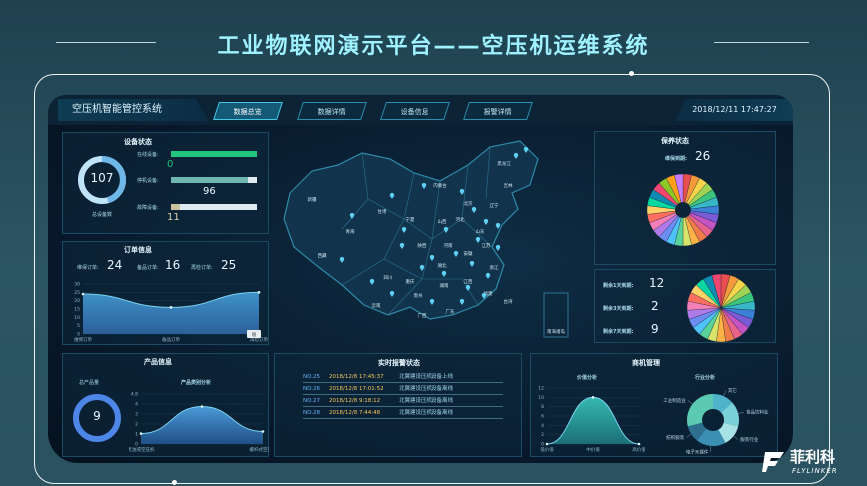 The width and height of the screenshot is (867, 486). Describe the element at coordinates (676, 159) in the screenshot. I see `due-label: 维保到期:` at that location.